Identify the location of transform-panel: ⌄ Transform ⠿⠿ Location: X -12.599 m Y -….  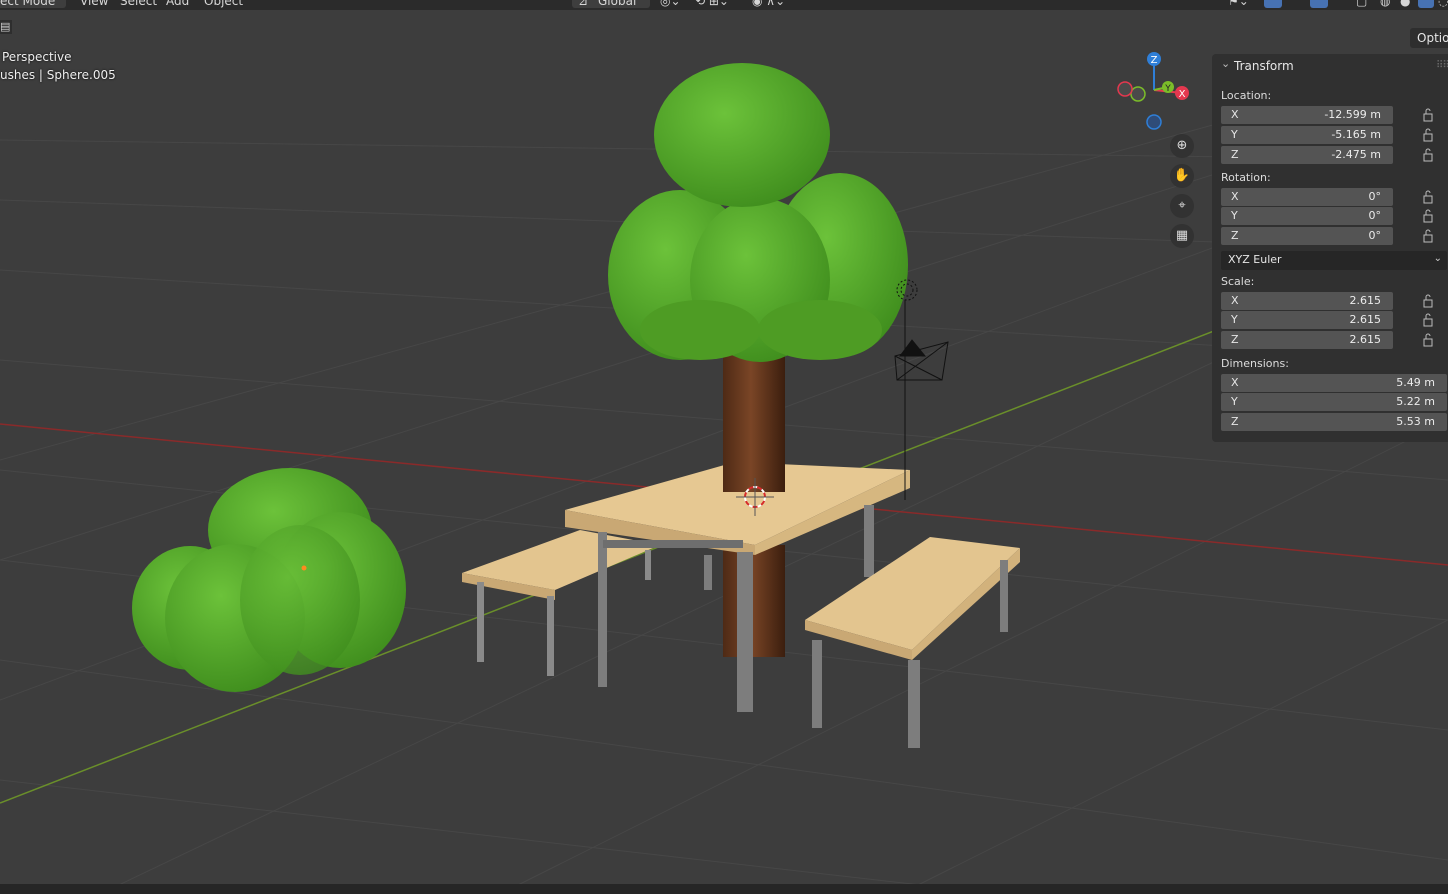
(1330, 248).